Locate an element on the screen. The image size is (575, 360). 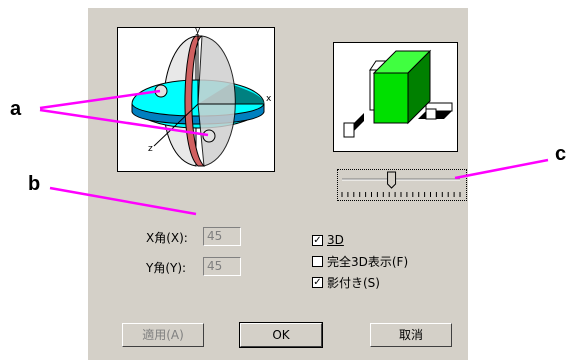
slider-thumb is located at coordinates (392, 180).